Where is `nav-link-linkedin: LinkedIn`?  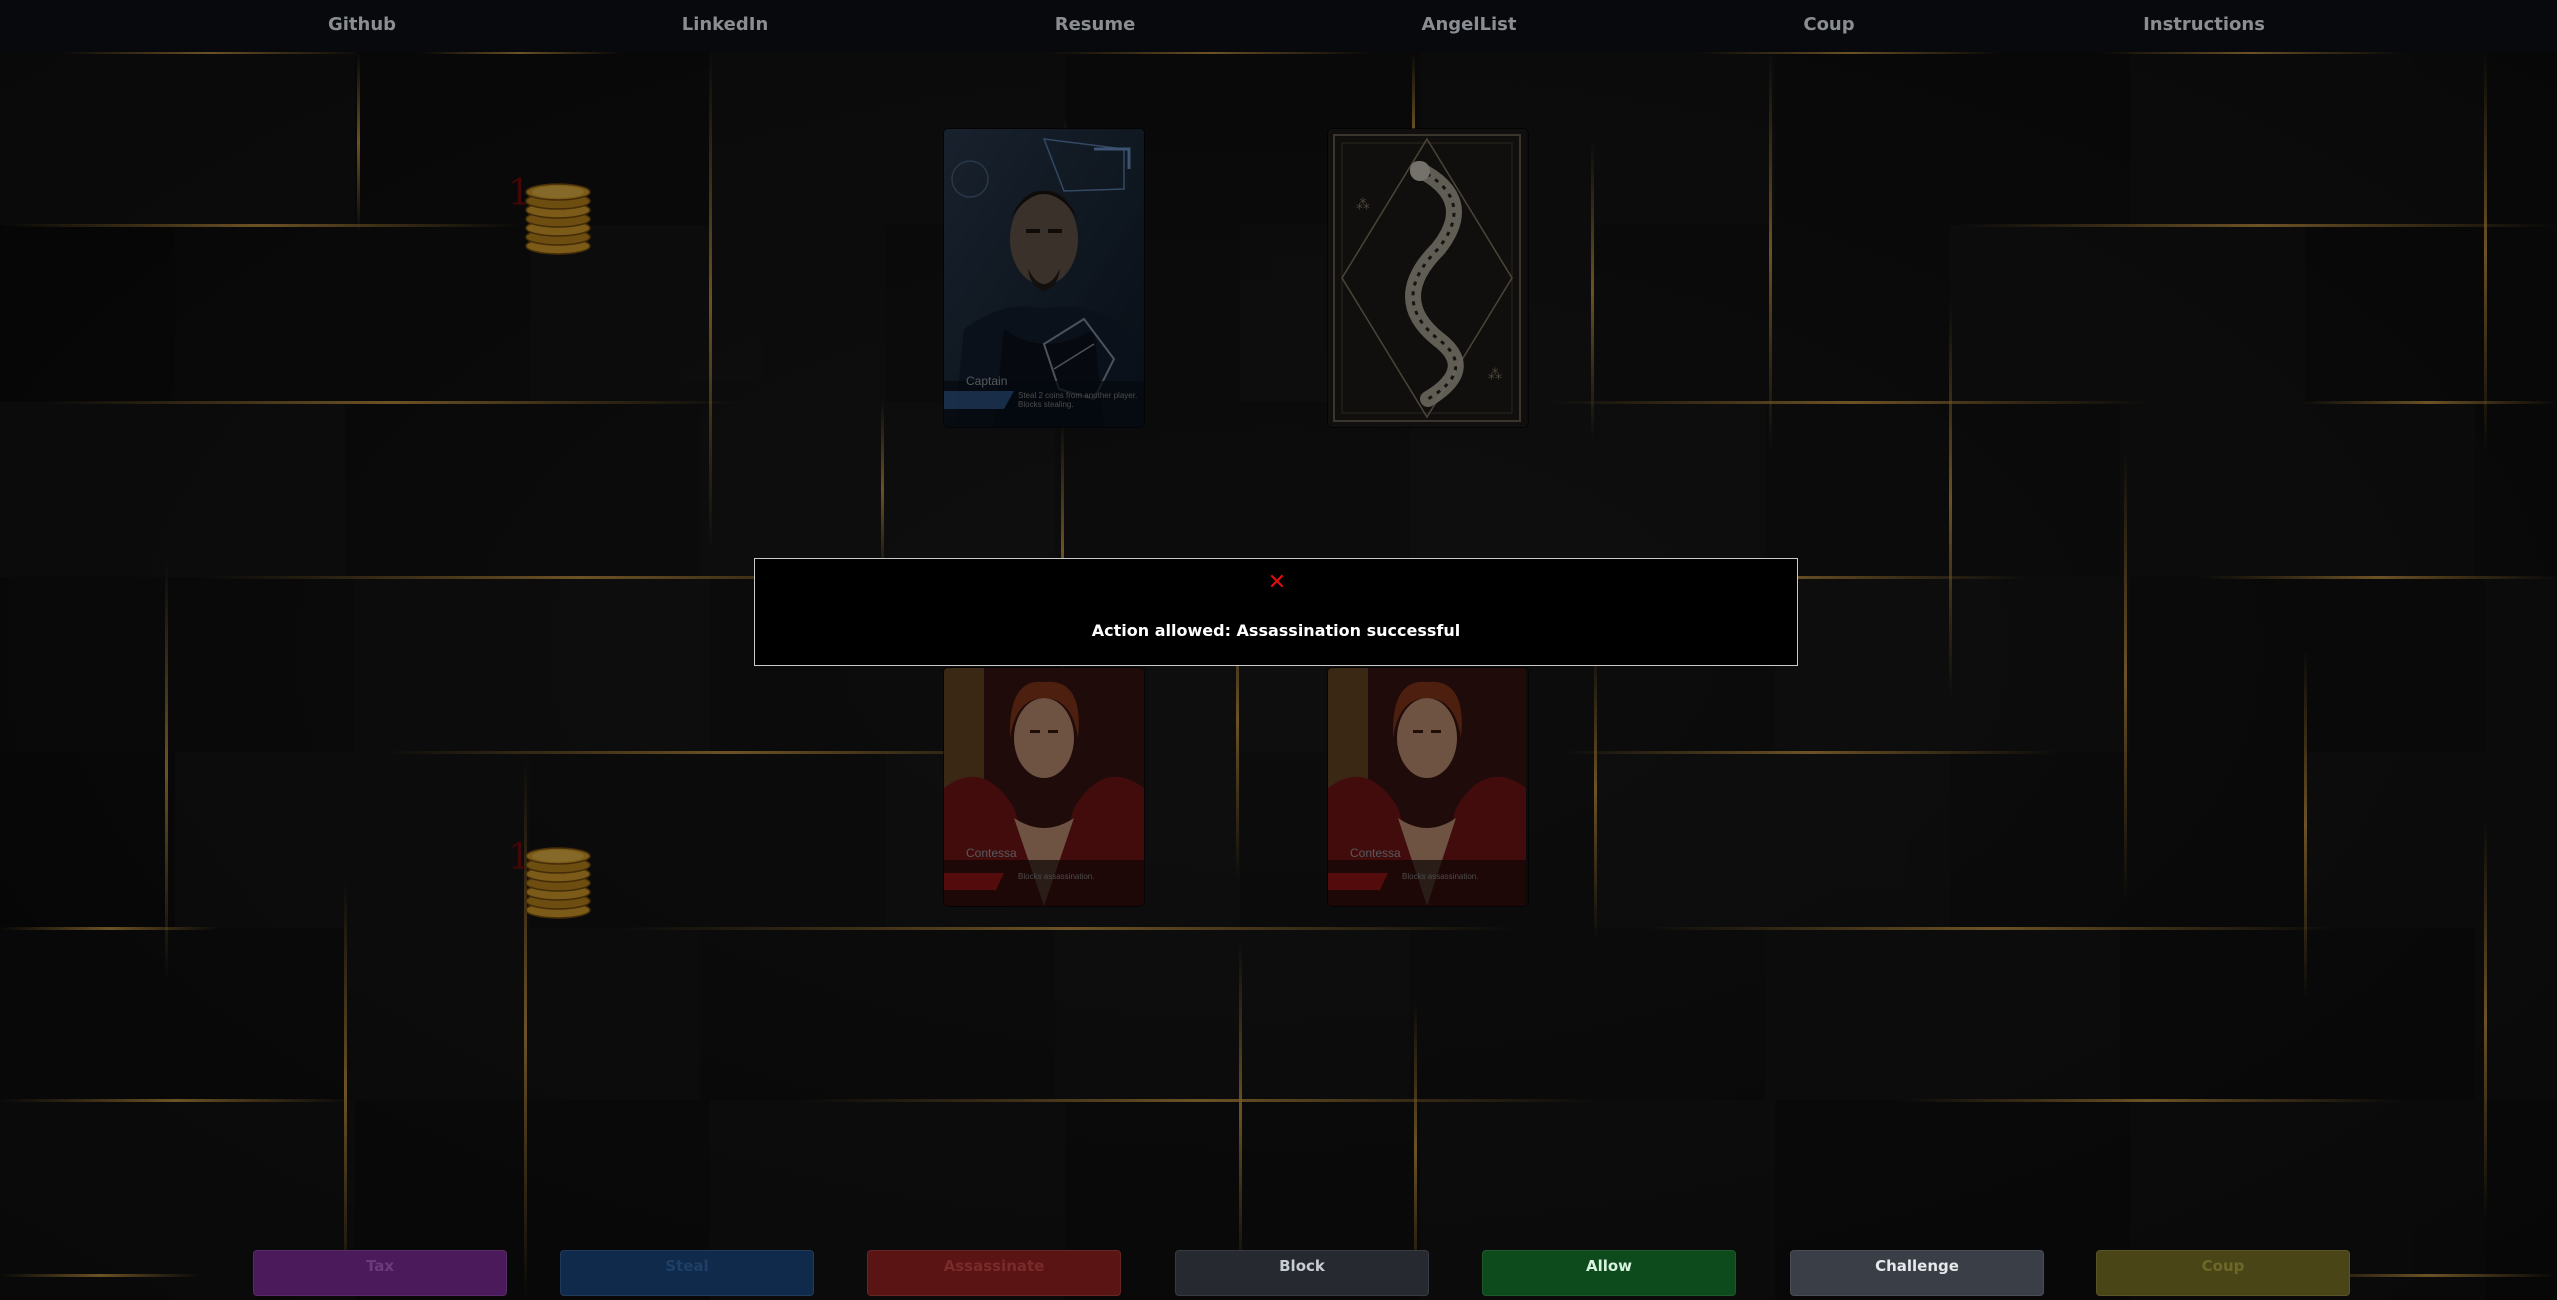
nav-link-linkedin: LinkedIn is located at coordinates (725, 26).